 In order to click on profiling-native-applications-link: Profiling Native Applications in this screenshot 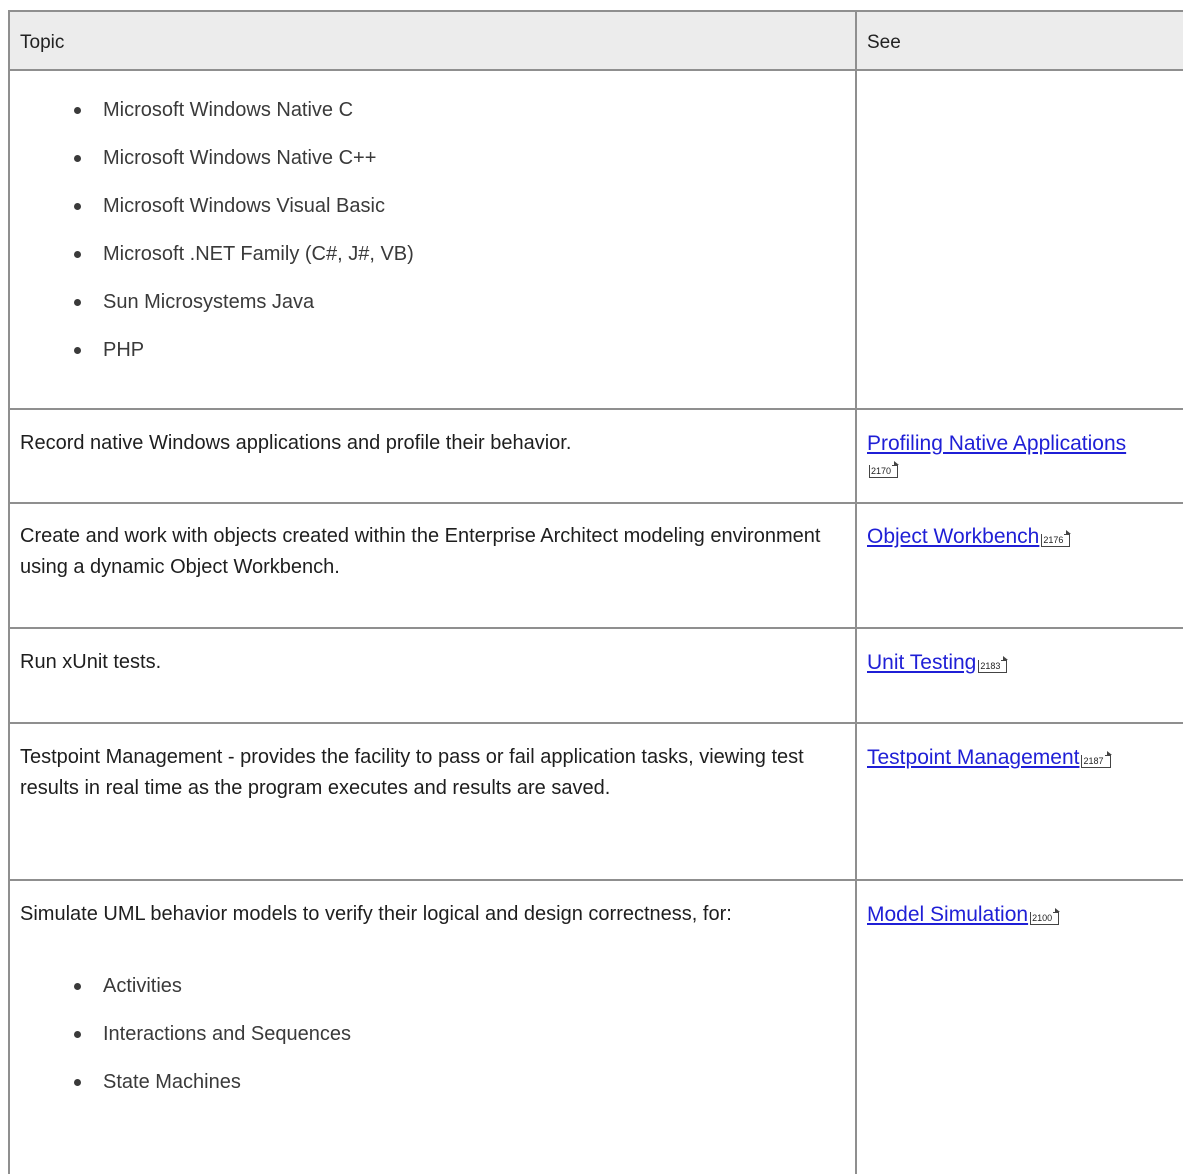, I will do `click(996, 443)`.